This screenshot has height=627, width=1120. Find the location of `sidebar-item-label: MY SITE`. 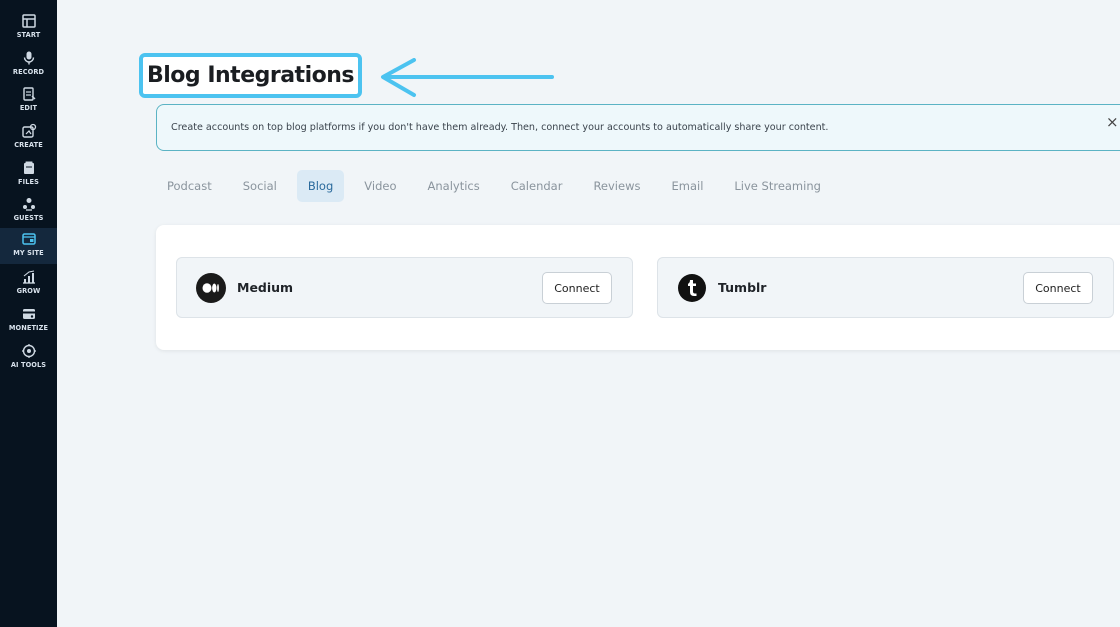

sidebar-item-label: MY SITE is located at coordinates (28, 253).